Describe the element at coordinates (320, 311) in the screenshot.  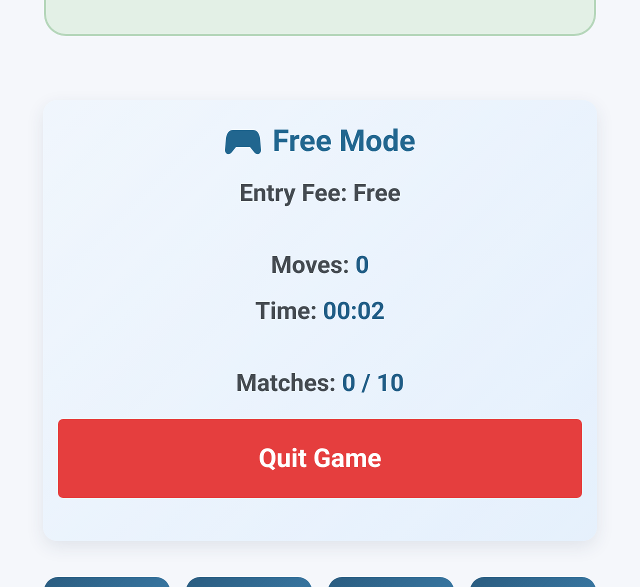
I see `stat-text: Time: 00:02` at that location.